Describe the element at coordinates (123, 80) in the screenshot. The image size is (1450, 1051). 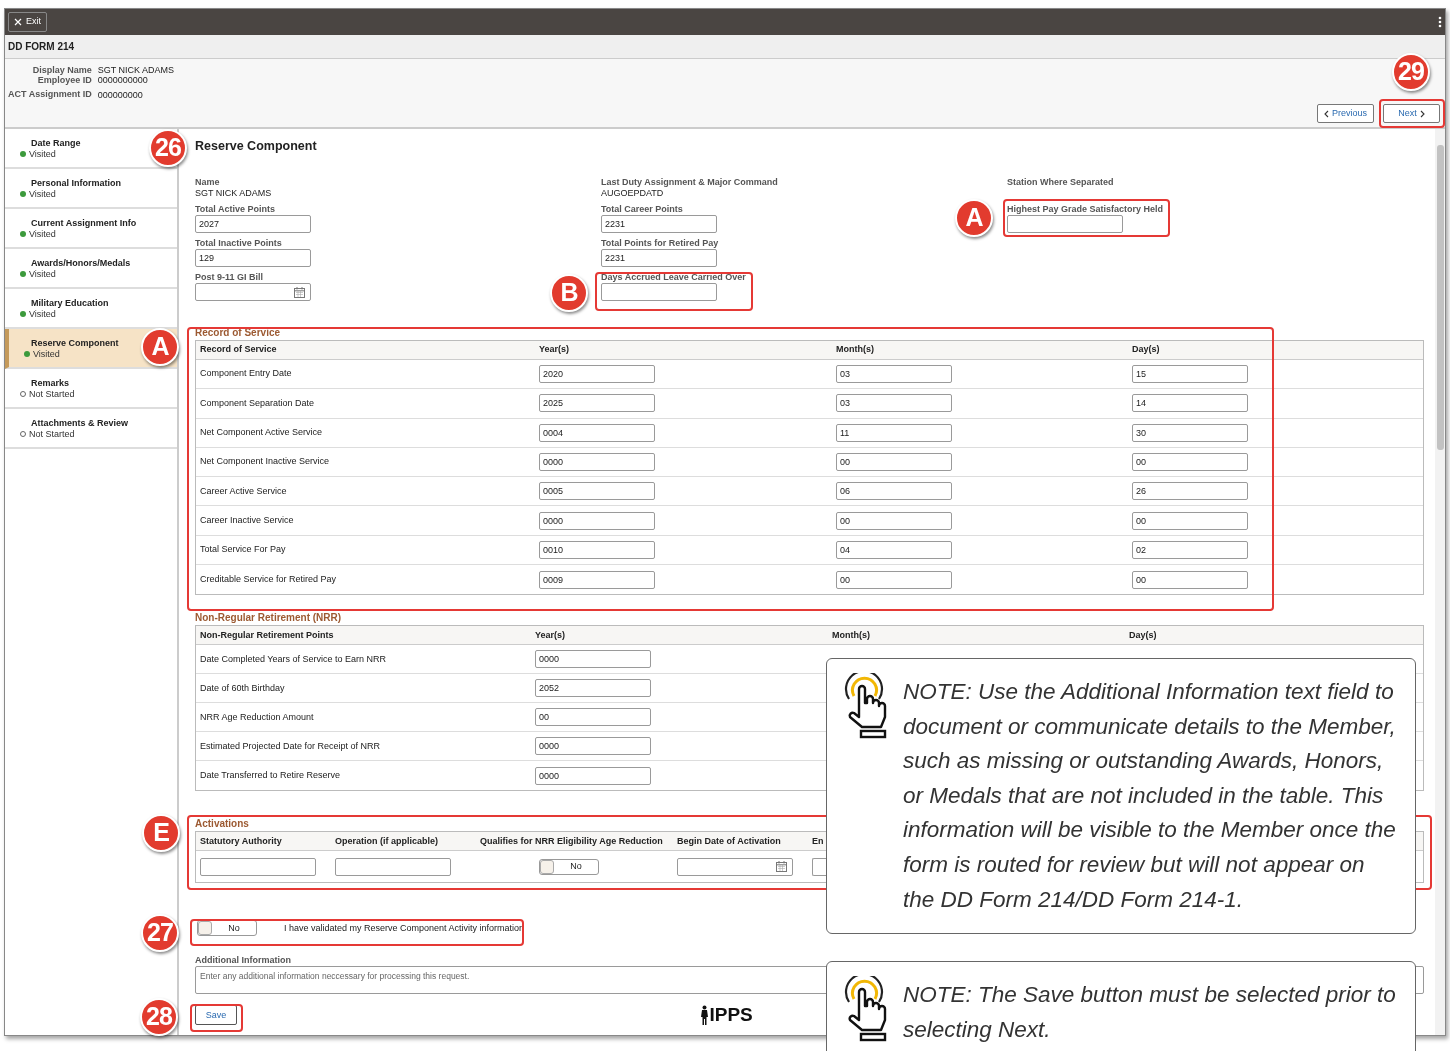
I see `employee-value: 0000000000` at that location.